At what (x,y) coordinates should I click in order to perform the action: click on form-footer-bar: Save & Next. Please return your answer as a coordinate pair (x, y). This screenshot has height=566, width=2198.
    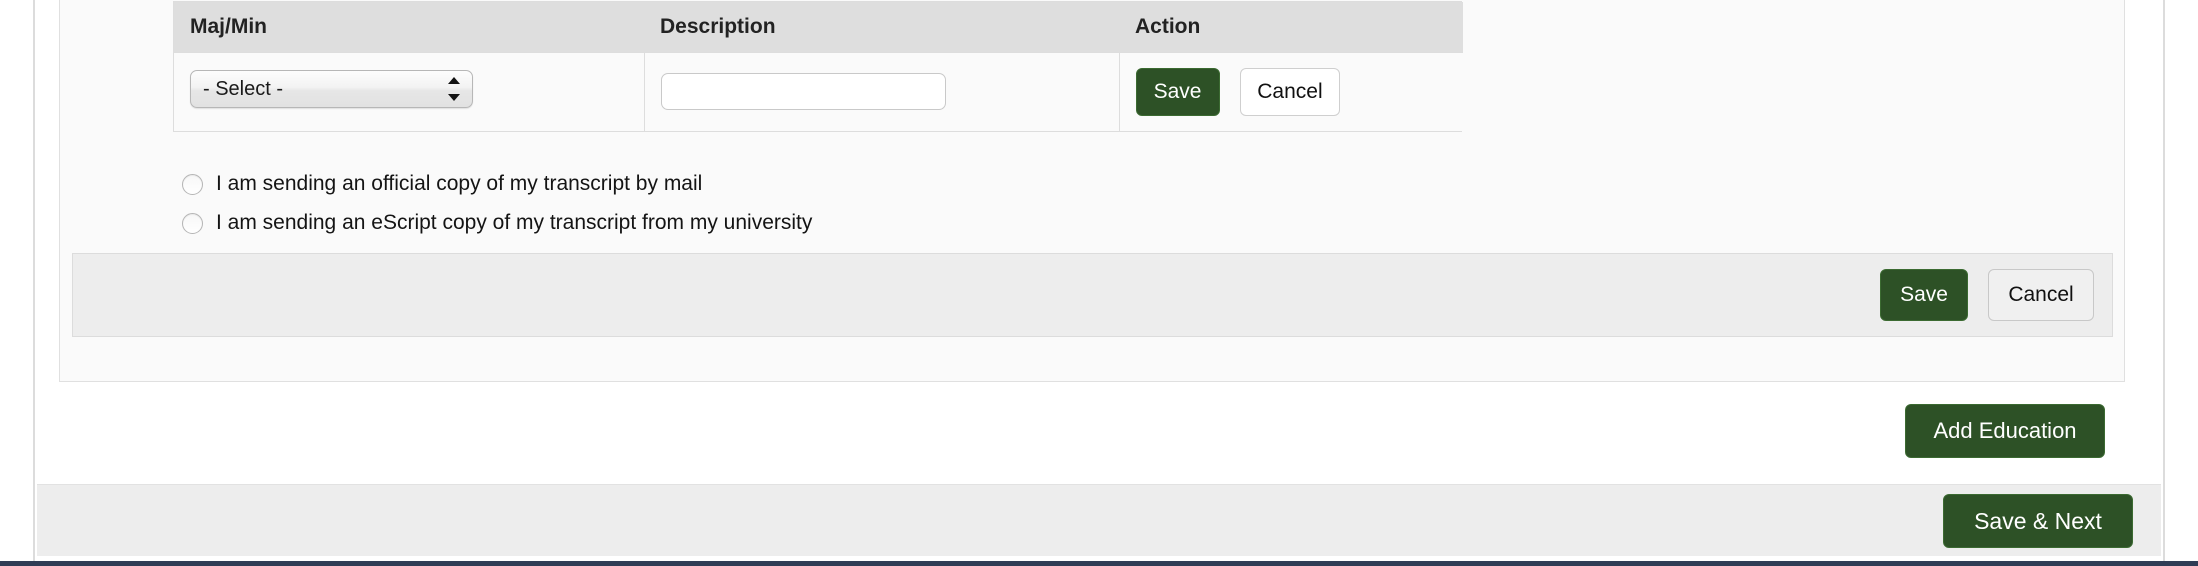
    Looking at the image, I should click on (1099, 520).